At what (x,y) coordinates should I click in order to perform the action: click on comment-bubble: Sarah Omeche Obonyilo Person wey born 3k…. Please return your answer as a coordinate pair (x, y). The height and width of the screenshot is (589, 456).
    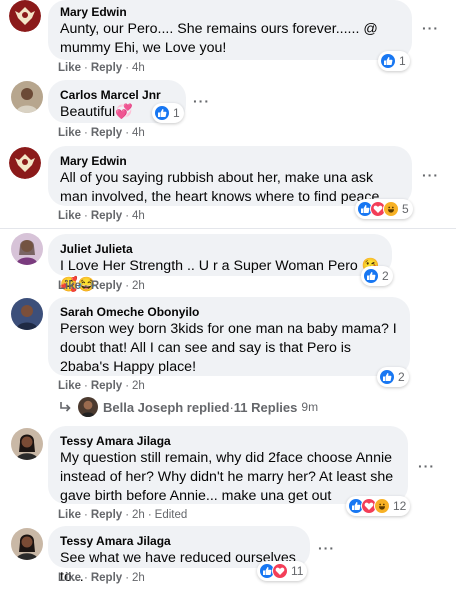
    Looking at the image, I should click on (229, 336).